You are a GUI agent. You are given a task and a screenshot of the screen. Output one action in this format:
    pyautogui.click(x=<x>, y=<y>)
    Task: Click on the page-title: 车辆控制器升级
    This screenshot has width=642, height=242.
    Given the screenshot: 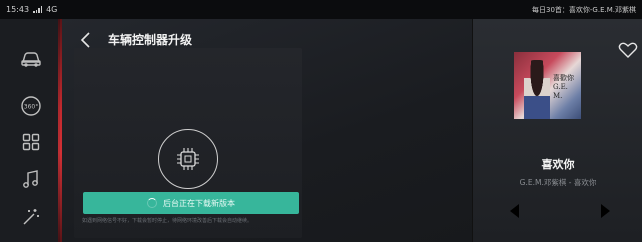 What is the action you would take?
    pyautogui.click(x=150, y=40)
    